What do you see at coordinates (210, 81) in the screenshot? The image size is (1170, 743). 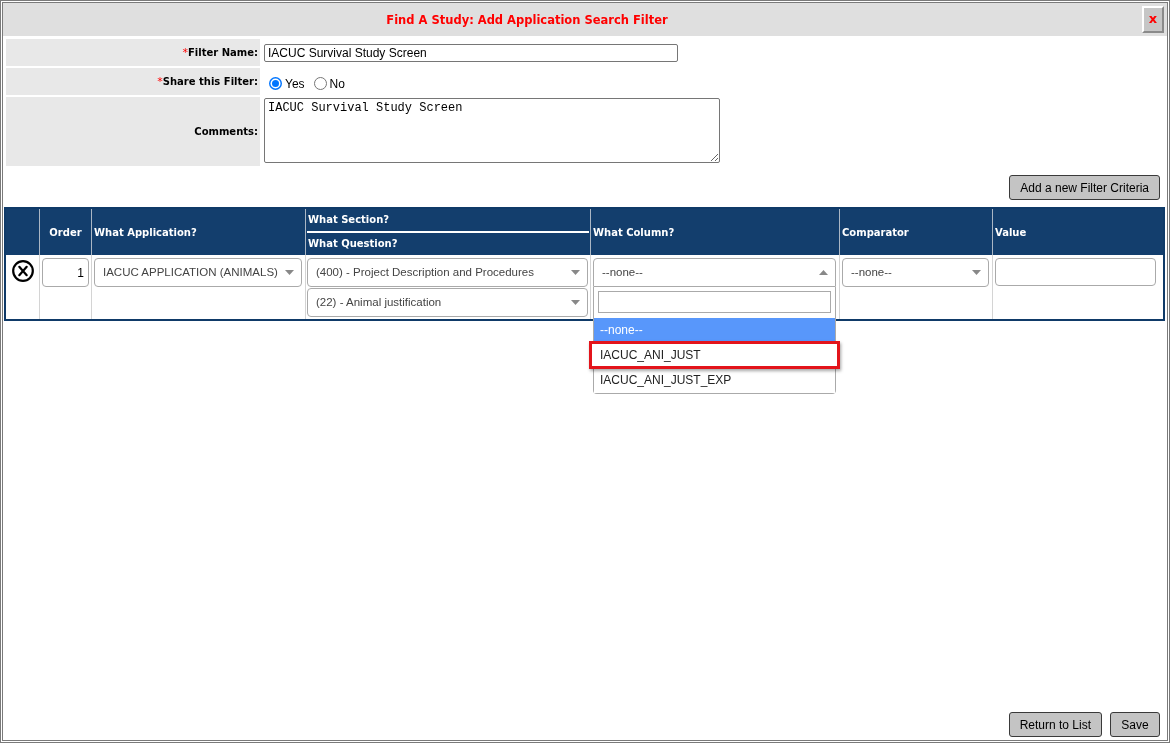 I see `field-label: Share this Filter:` at bounding box center [210, 81].